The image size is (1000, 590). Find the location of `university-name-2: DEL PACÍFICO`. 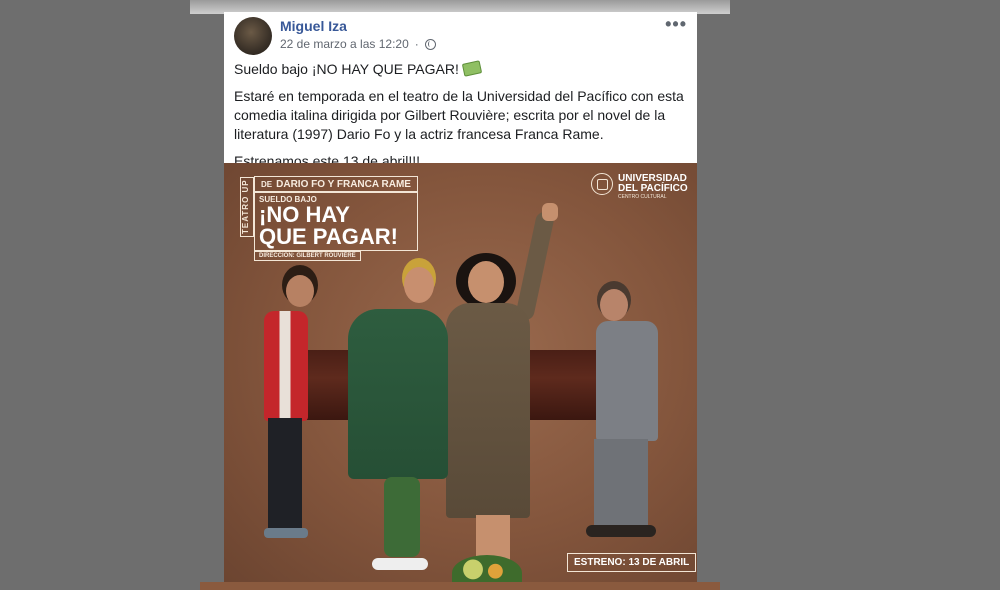

university-name-2: DEL PACÍFICO is located at coordinates (653, 188).